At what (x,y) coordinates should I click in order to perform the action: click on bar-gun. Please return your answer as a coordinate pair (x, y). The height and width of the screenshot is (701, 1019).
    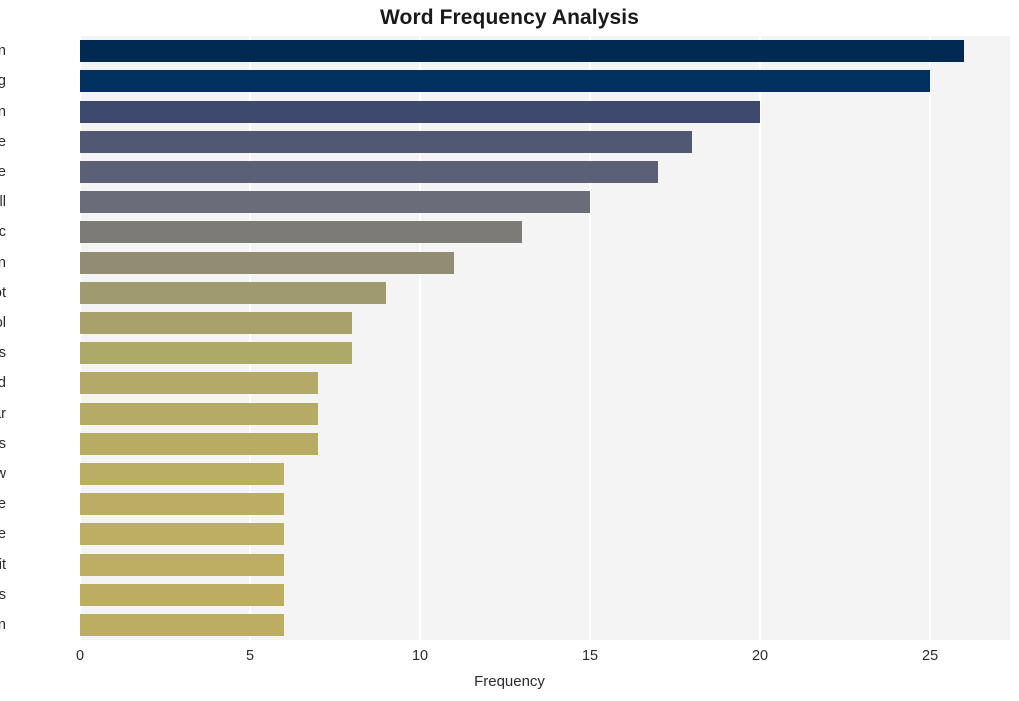
    Looking at the image, I should click on (420, 111).